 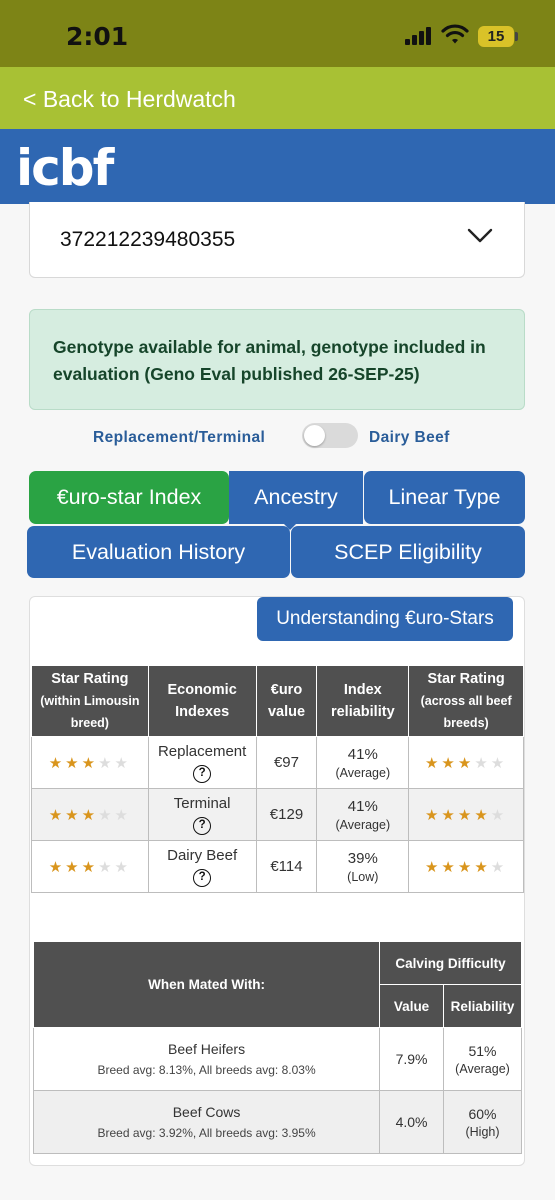 What do you see at coordinates (129, 497) in the screenshot?
I see `tab-euro-star-index: €uro-star Index` at bounding box center [129, 497].